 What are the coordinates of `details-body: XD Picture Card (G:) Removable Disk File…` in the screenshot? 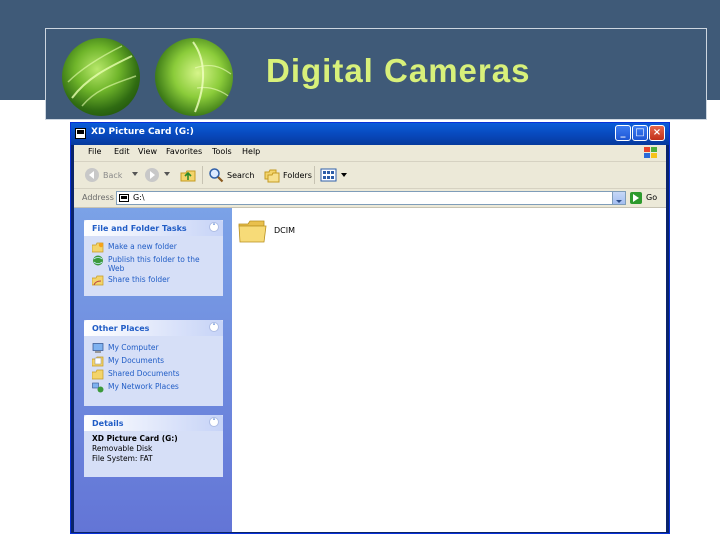 It's located at (153, 447).